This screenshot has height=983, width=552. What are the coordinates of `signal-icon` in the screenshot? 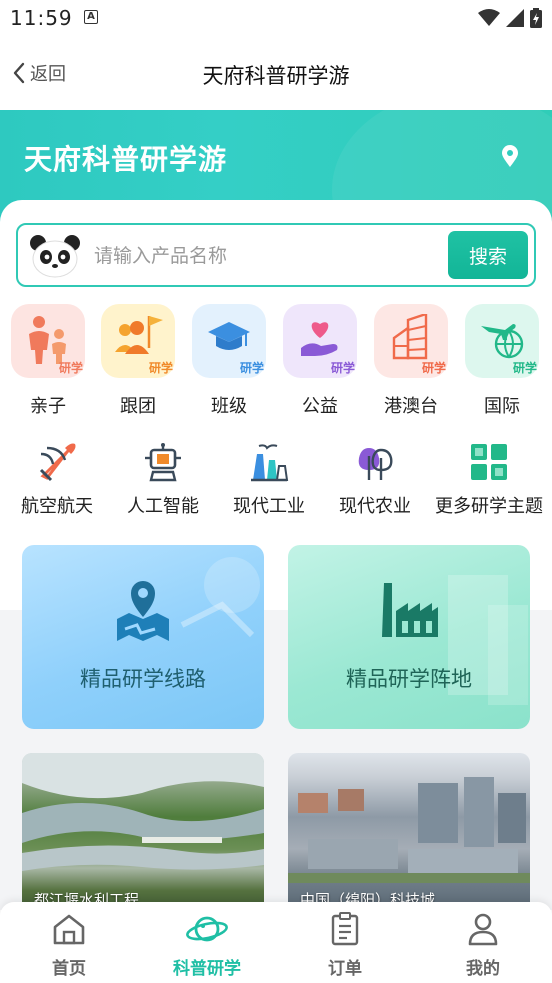 It's located at (515, 18).